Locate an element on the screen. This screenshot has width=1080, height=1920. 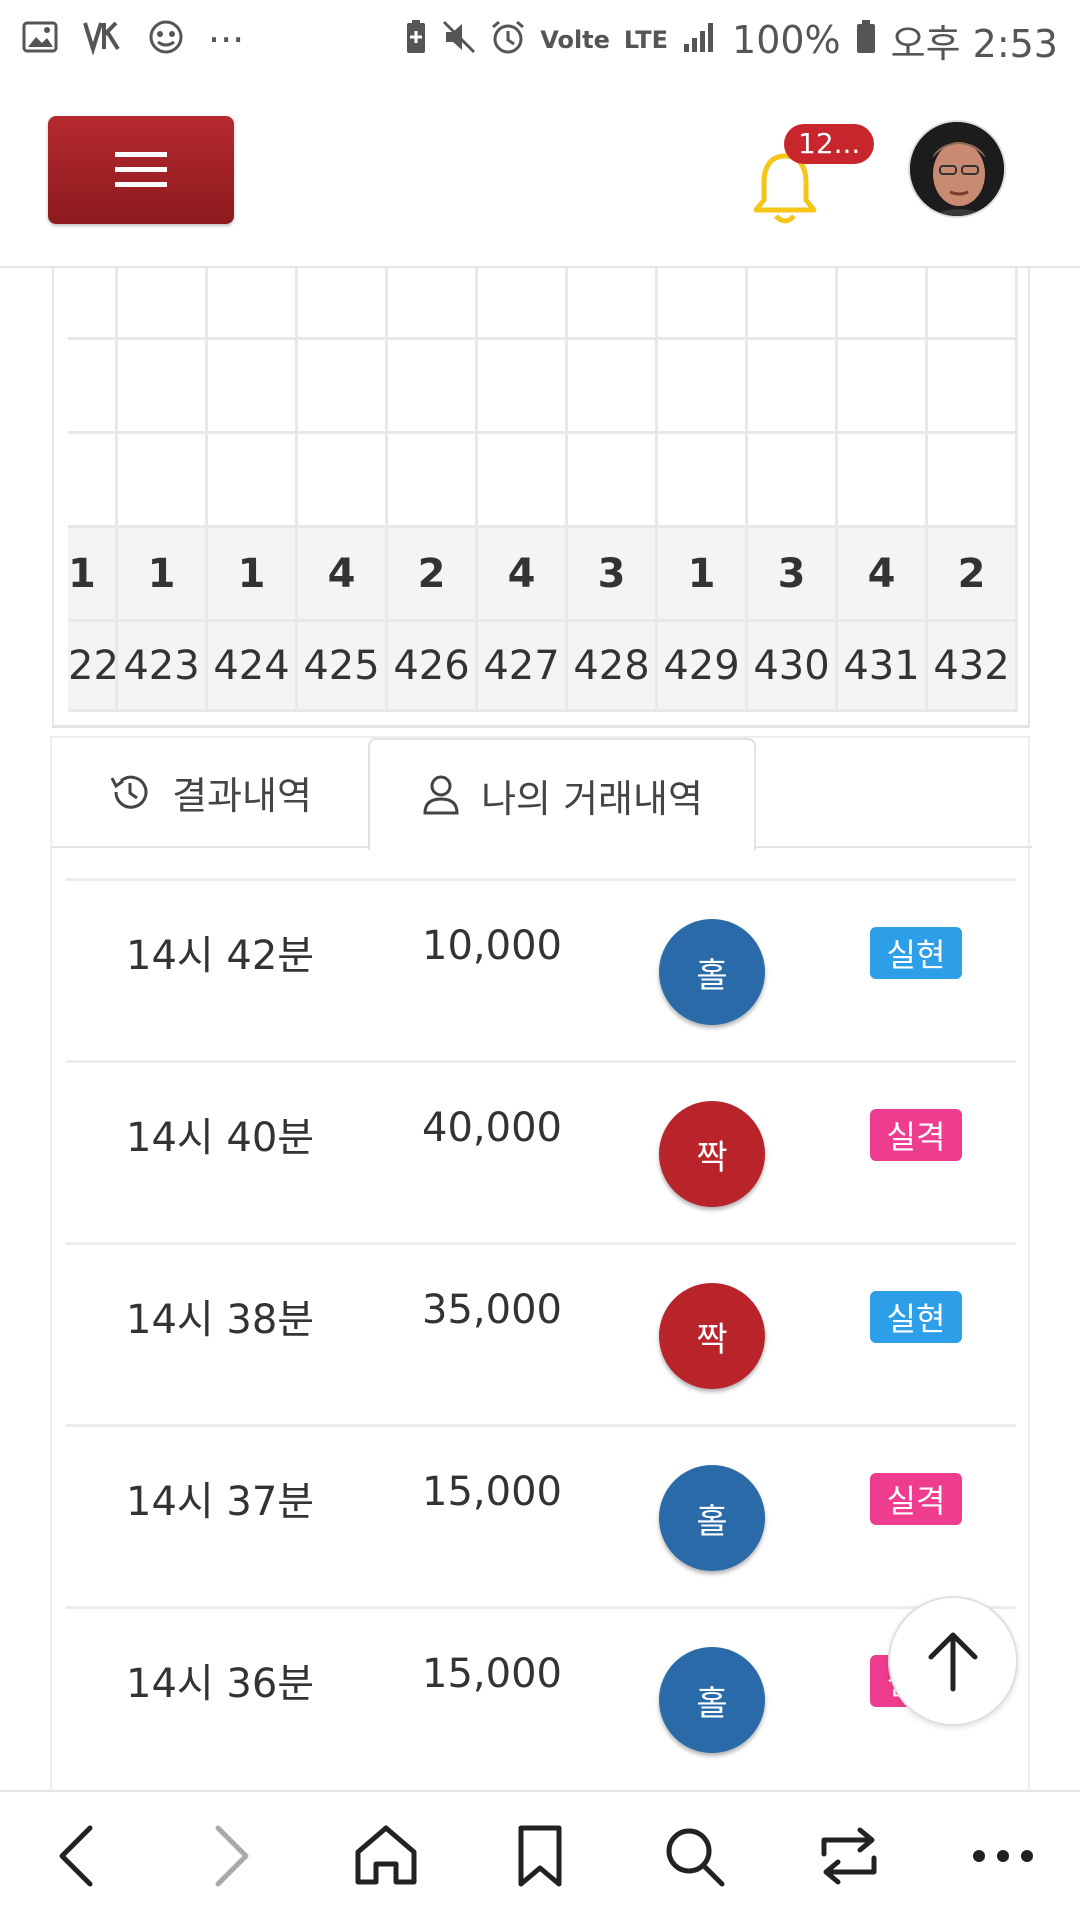
volte-sim-icon is located at coordinates (103, 40).